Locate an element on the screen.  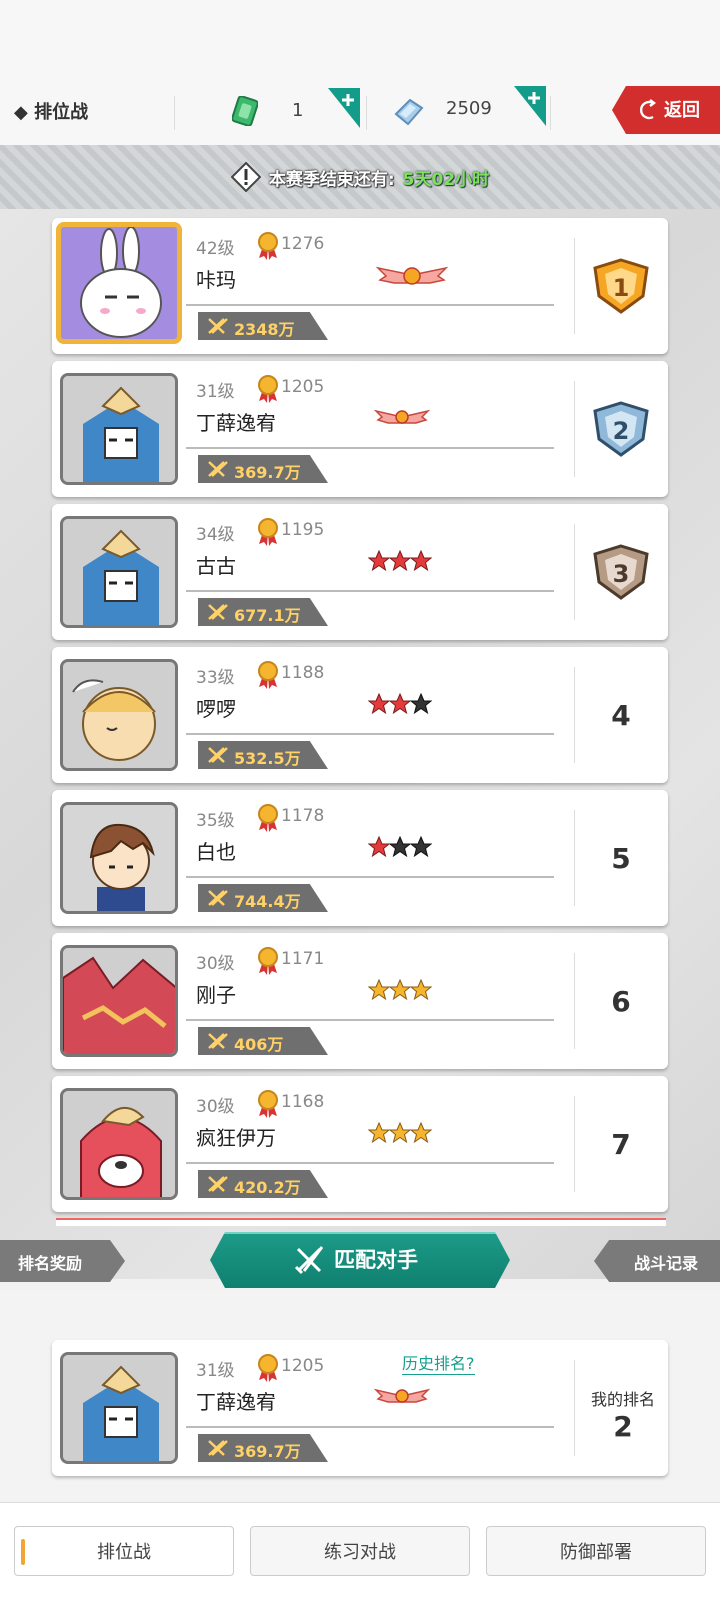
power-value: 532.5万 is located at coordinates (267, 758).